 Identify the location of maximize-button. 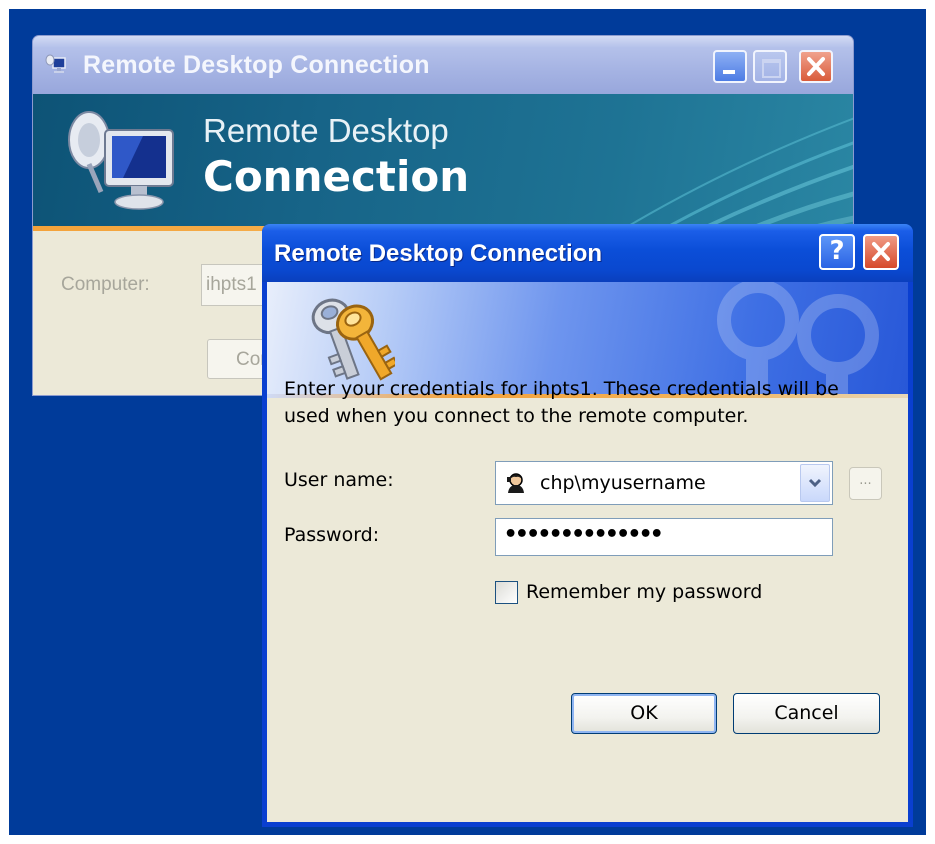
(770, 66).